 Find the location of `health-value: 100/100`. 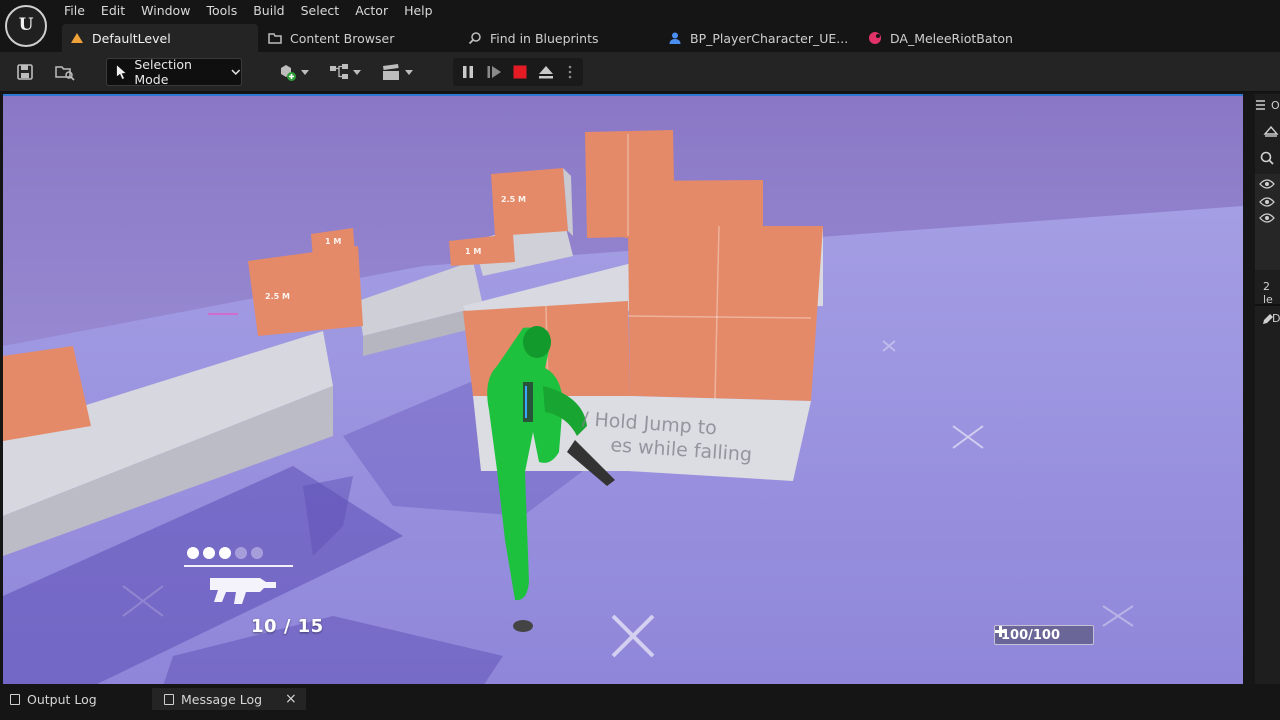

health-value: 100/100 is located at coordinates (1031, 635).